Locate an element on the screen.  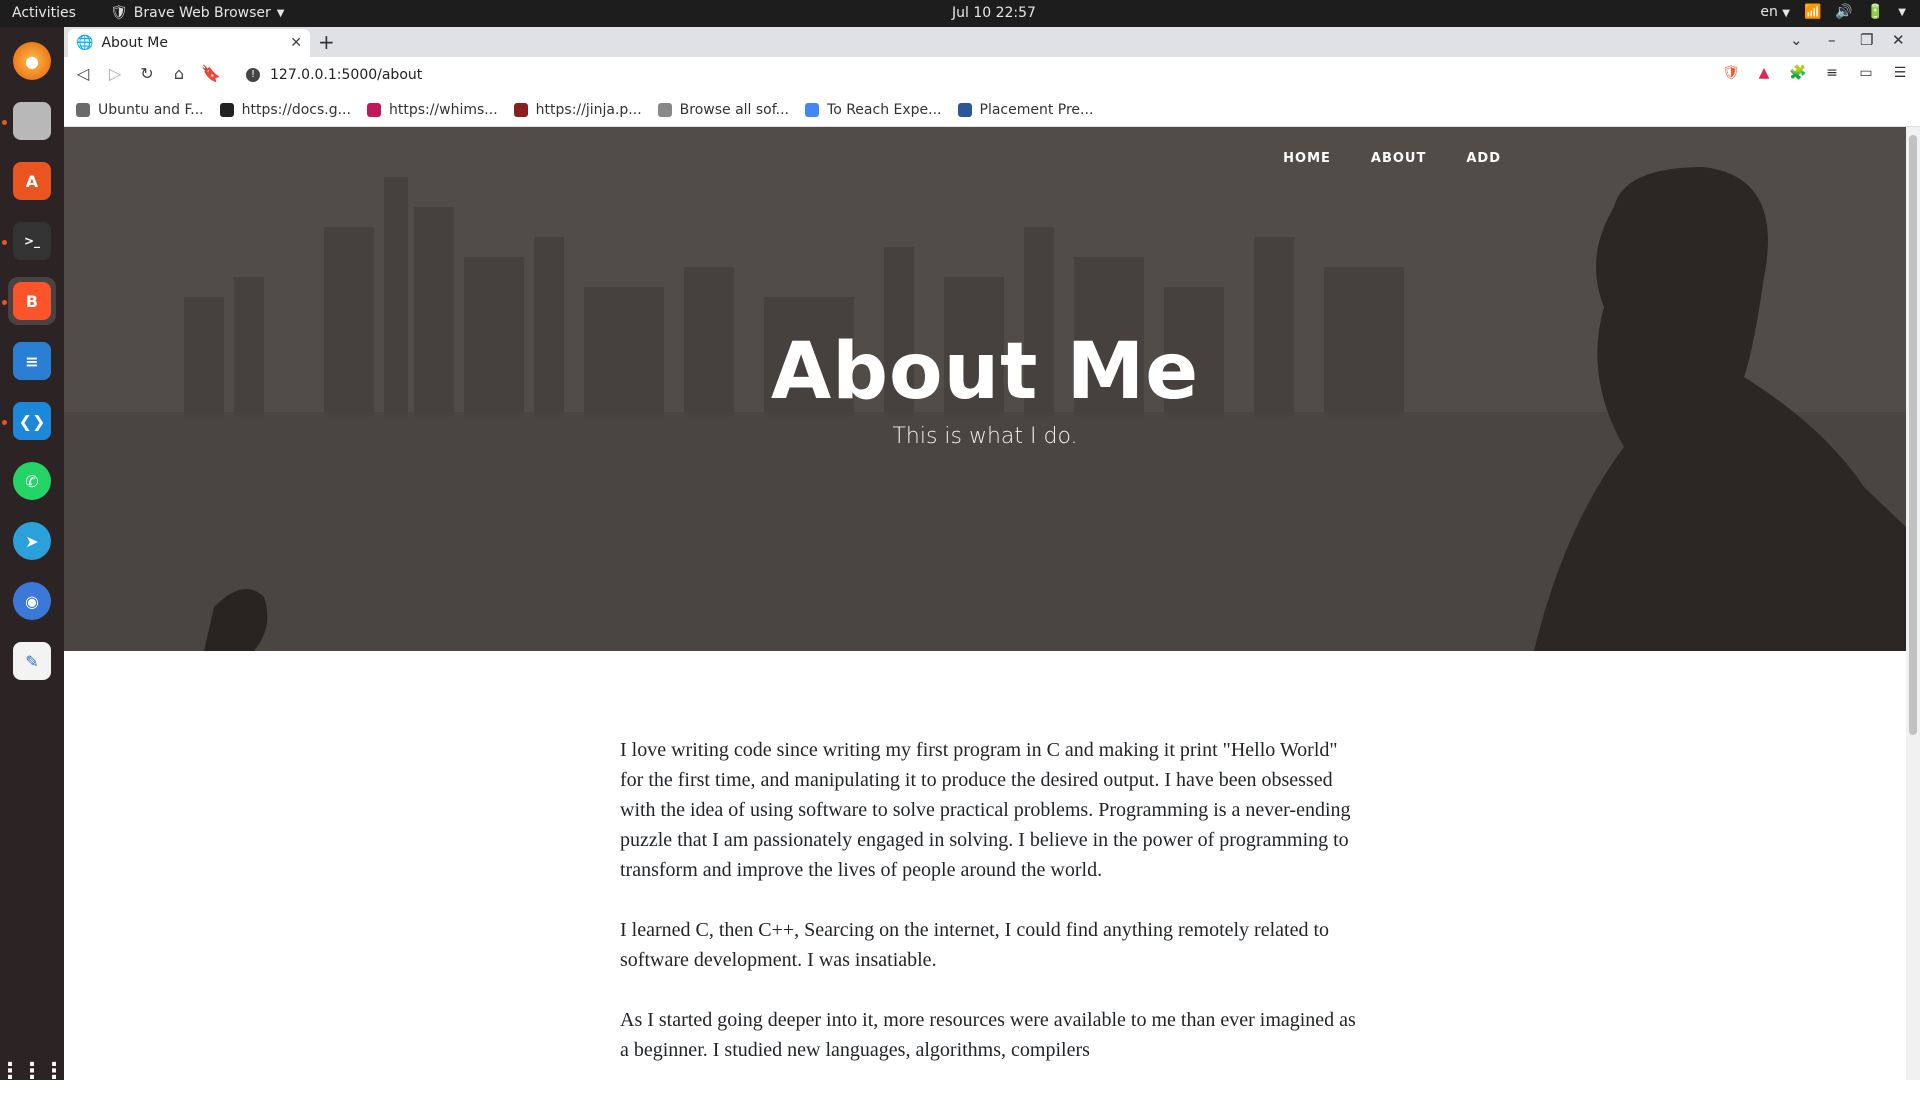
activities-button: Activities is located at coordinates (44, 13).